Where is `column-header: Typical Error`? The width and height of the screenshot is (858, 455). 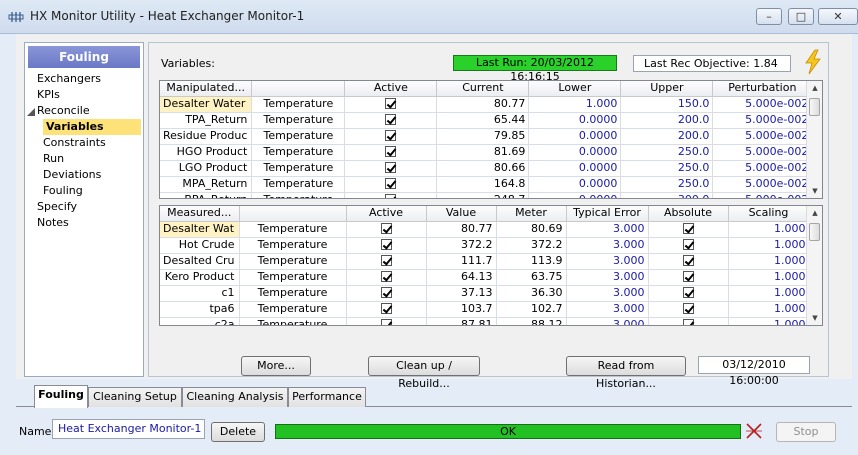
column-header: Typical Error is located at coordinates (607, 214).